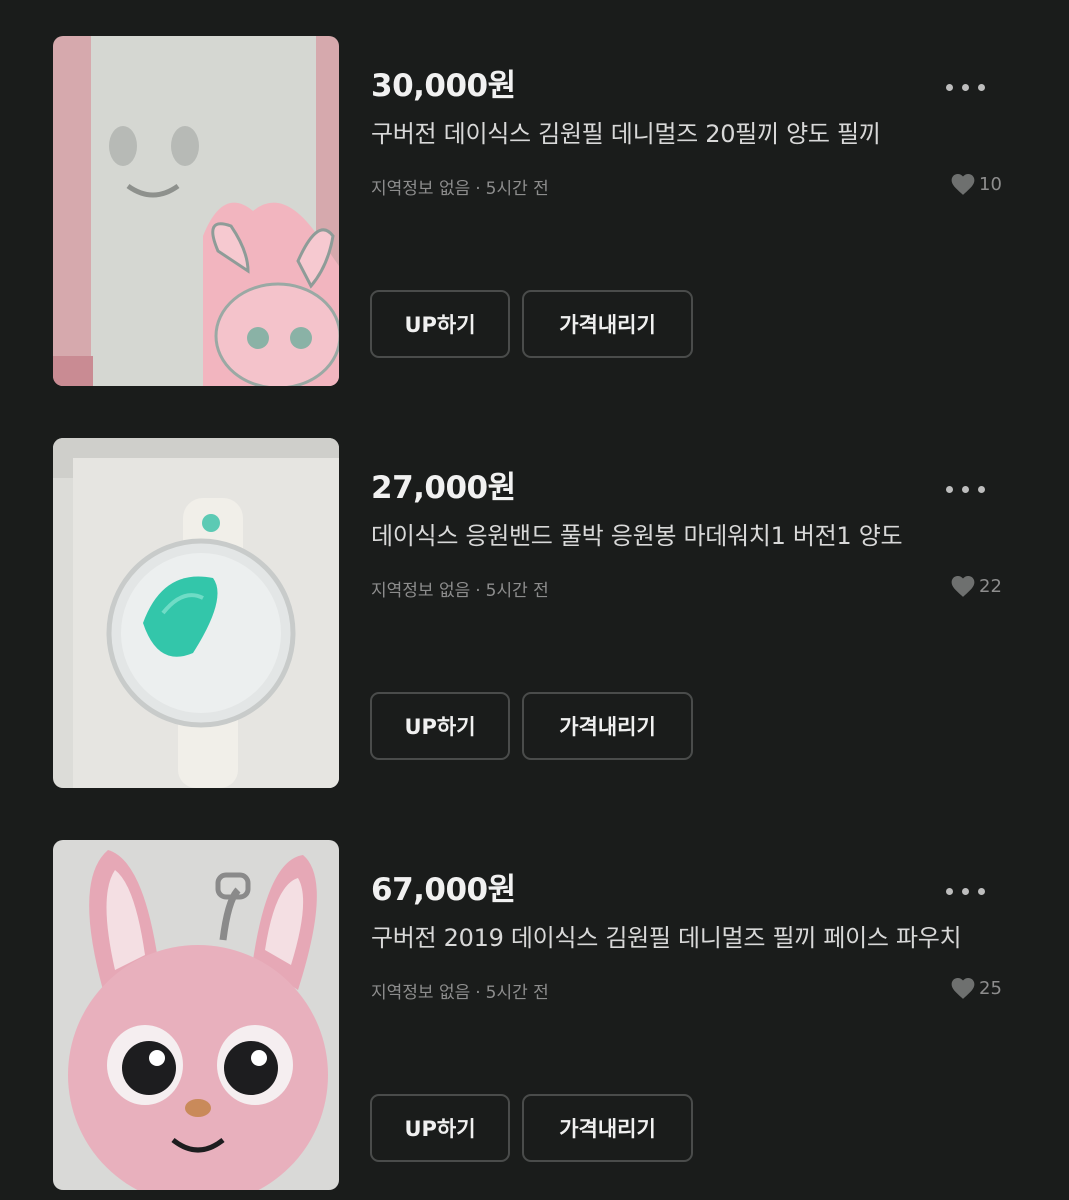 This screenshot has height=1200, width=1069. What do you see at coordinates (976, 184) in the screenshot?
I see `like-count: 10` at bounding box center [976, 184].